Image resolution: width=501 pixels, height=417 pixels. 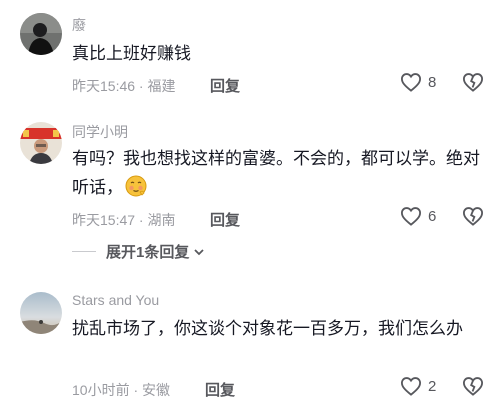 I want to click on expand-replies-button: 展开1条回复, so click(x=139, y=251).